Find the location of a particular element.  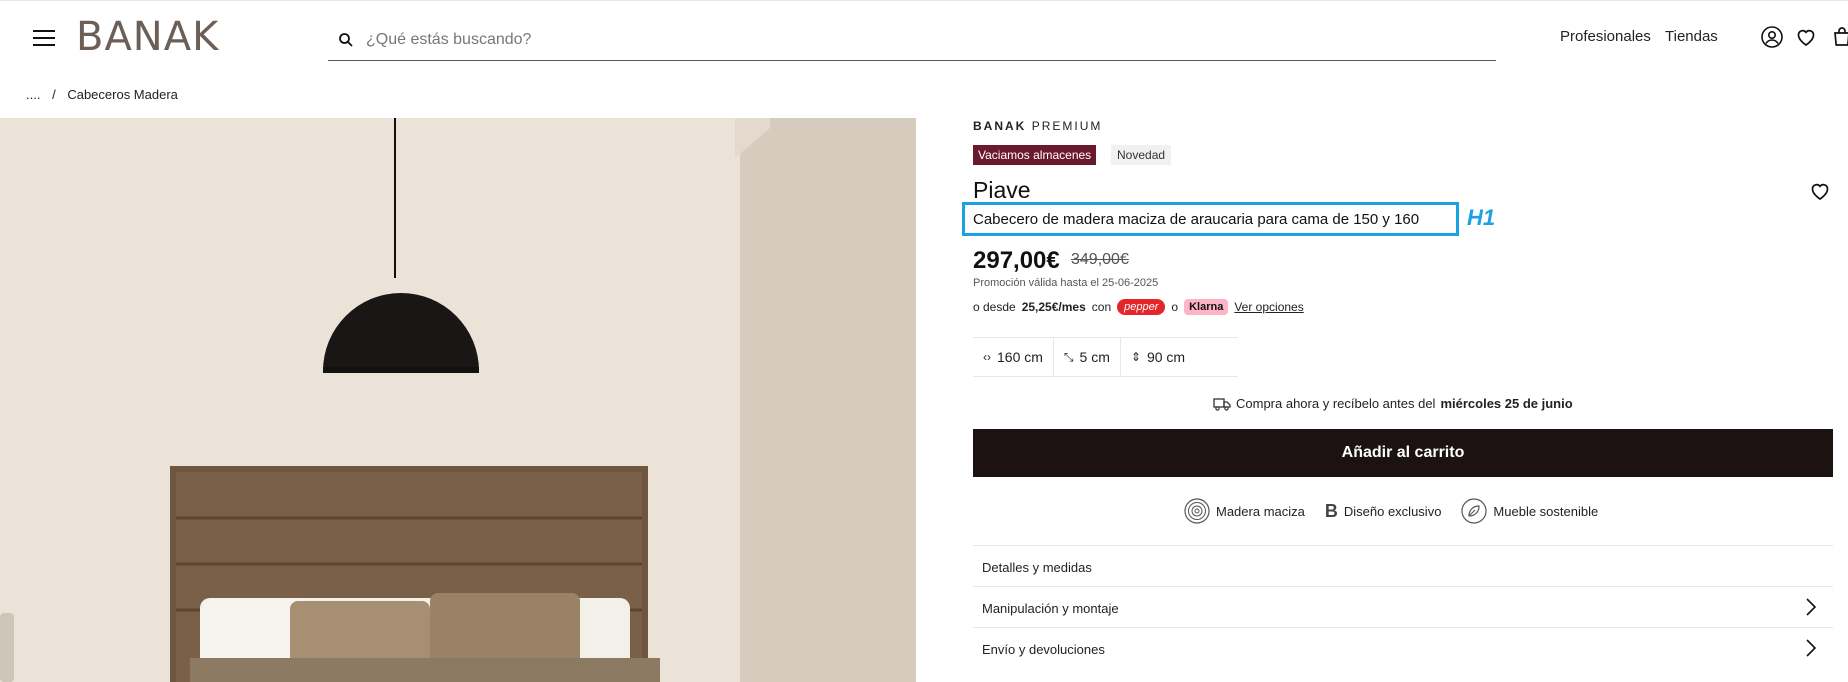

accordion-details-label: Detalles y medidas is located at coordinates (1037, 567).